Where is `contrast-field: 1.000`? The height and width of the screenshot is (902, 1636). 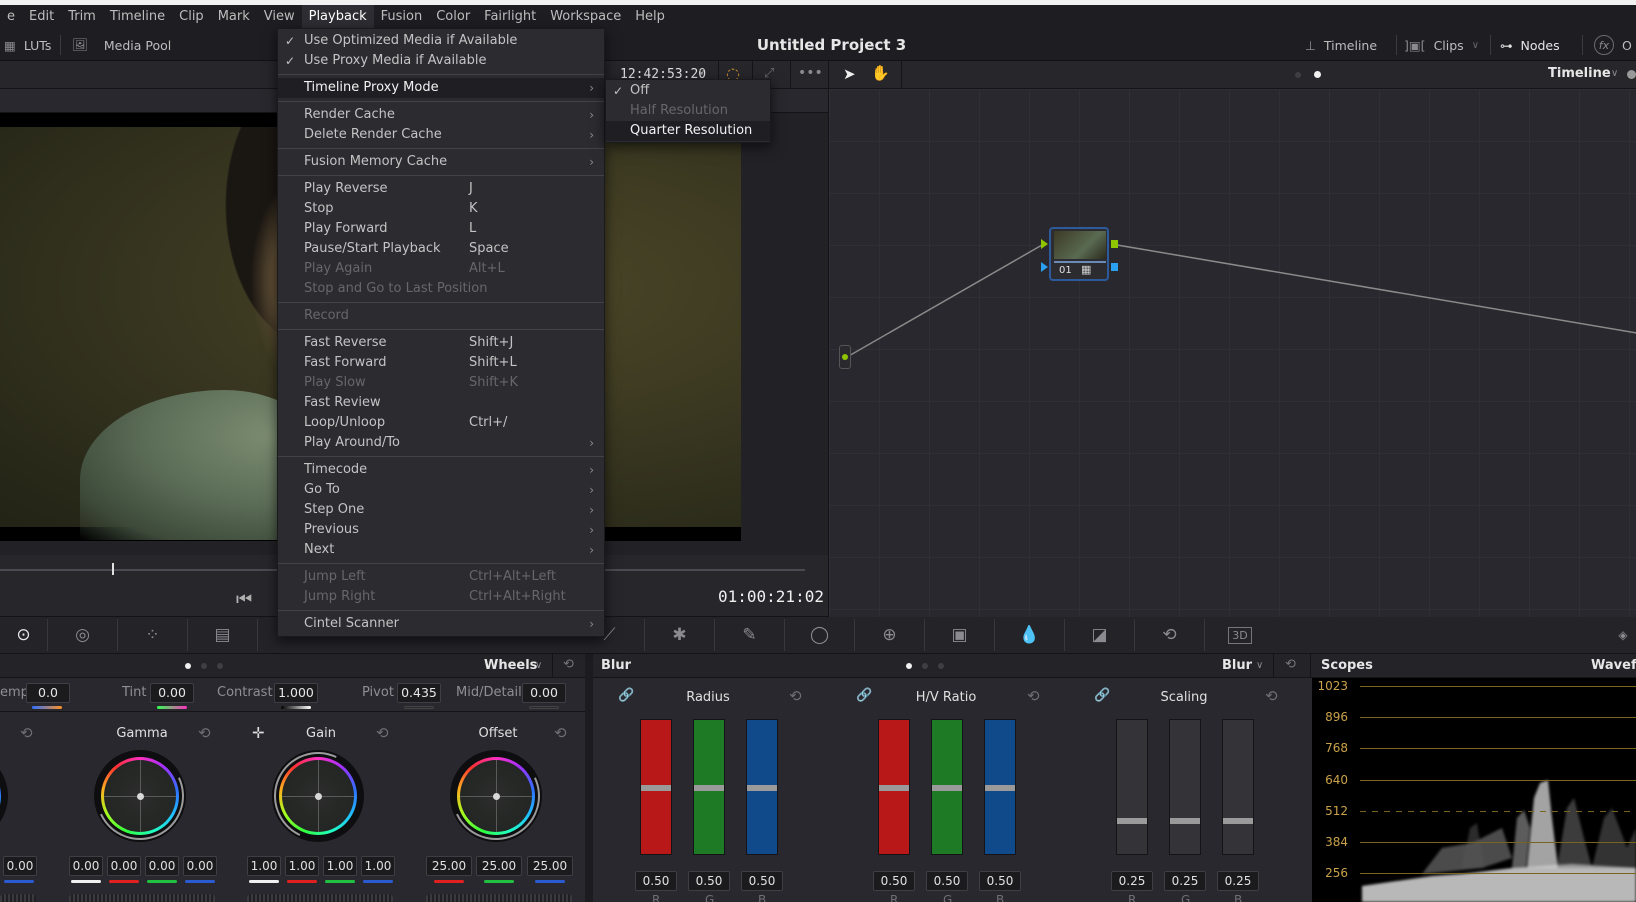 contrast-field: 1.000 is located at coordinates (296, 693).